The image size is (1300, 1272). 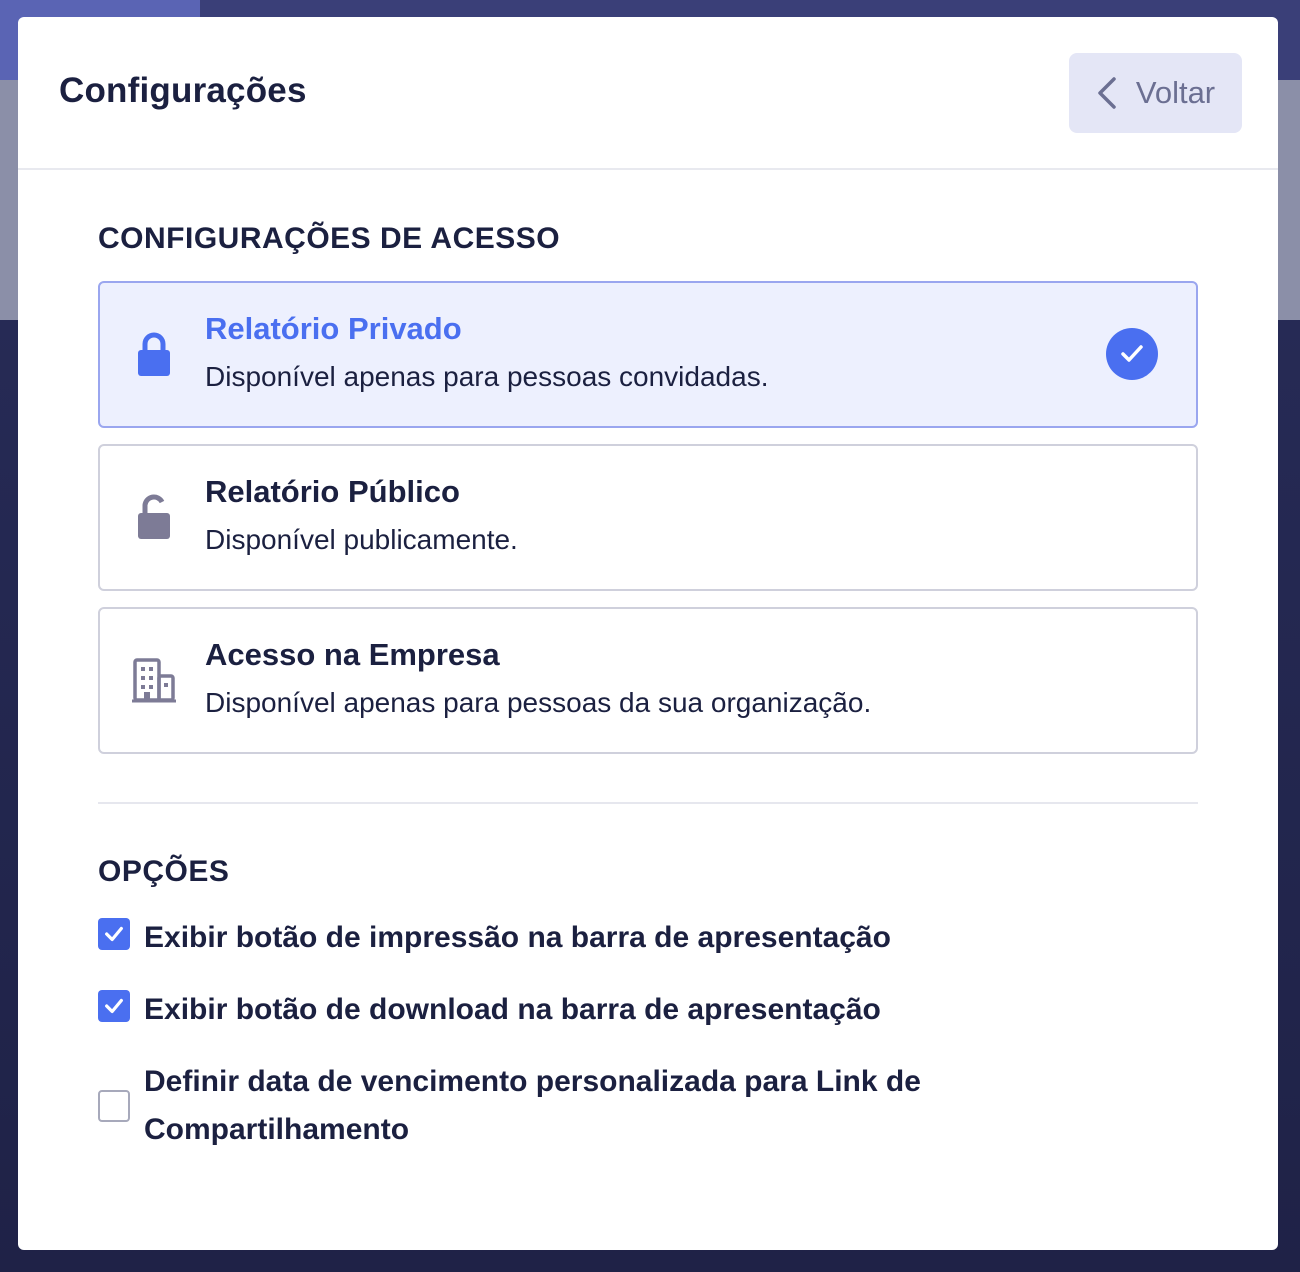 I want to click on back-button: Voltar, so click(x=1155, y=93).